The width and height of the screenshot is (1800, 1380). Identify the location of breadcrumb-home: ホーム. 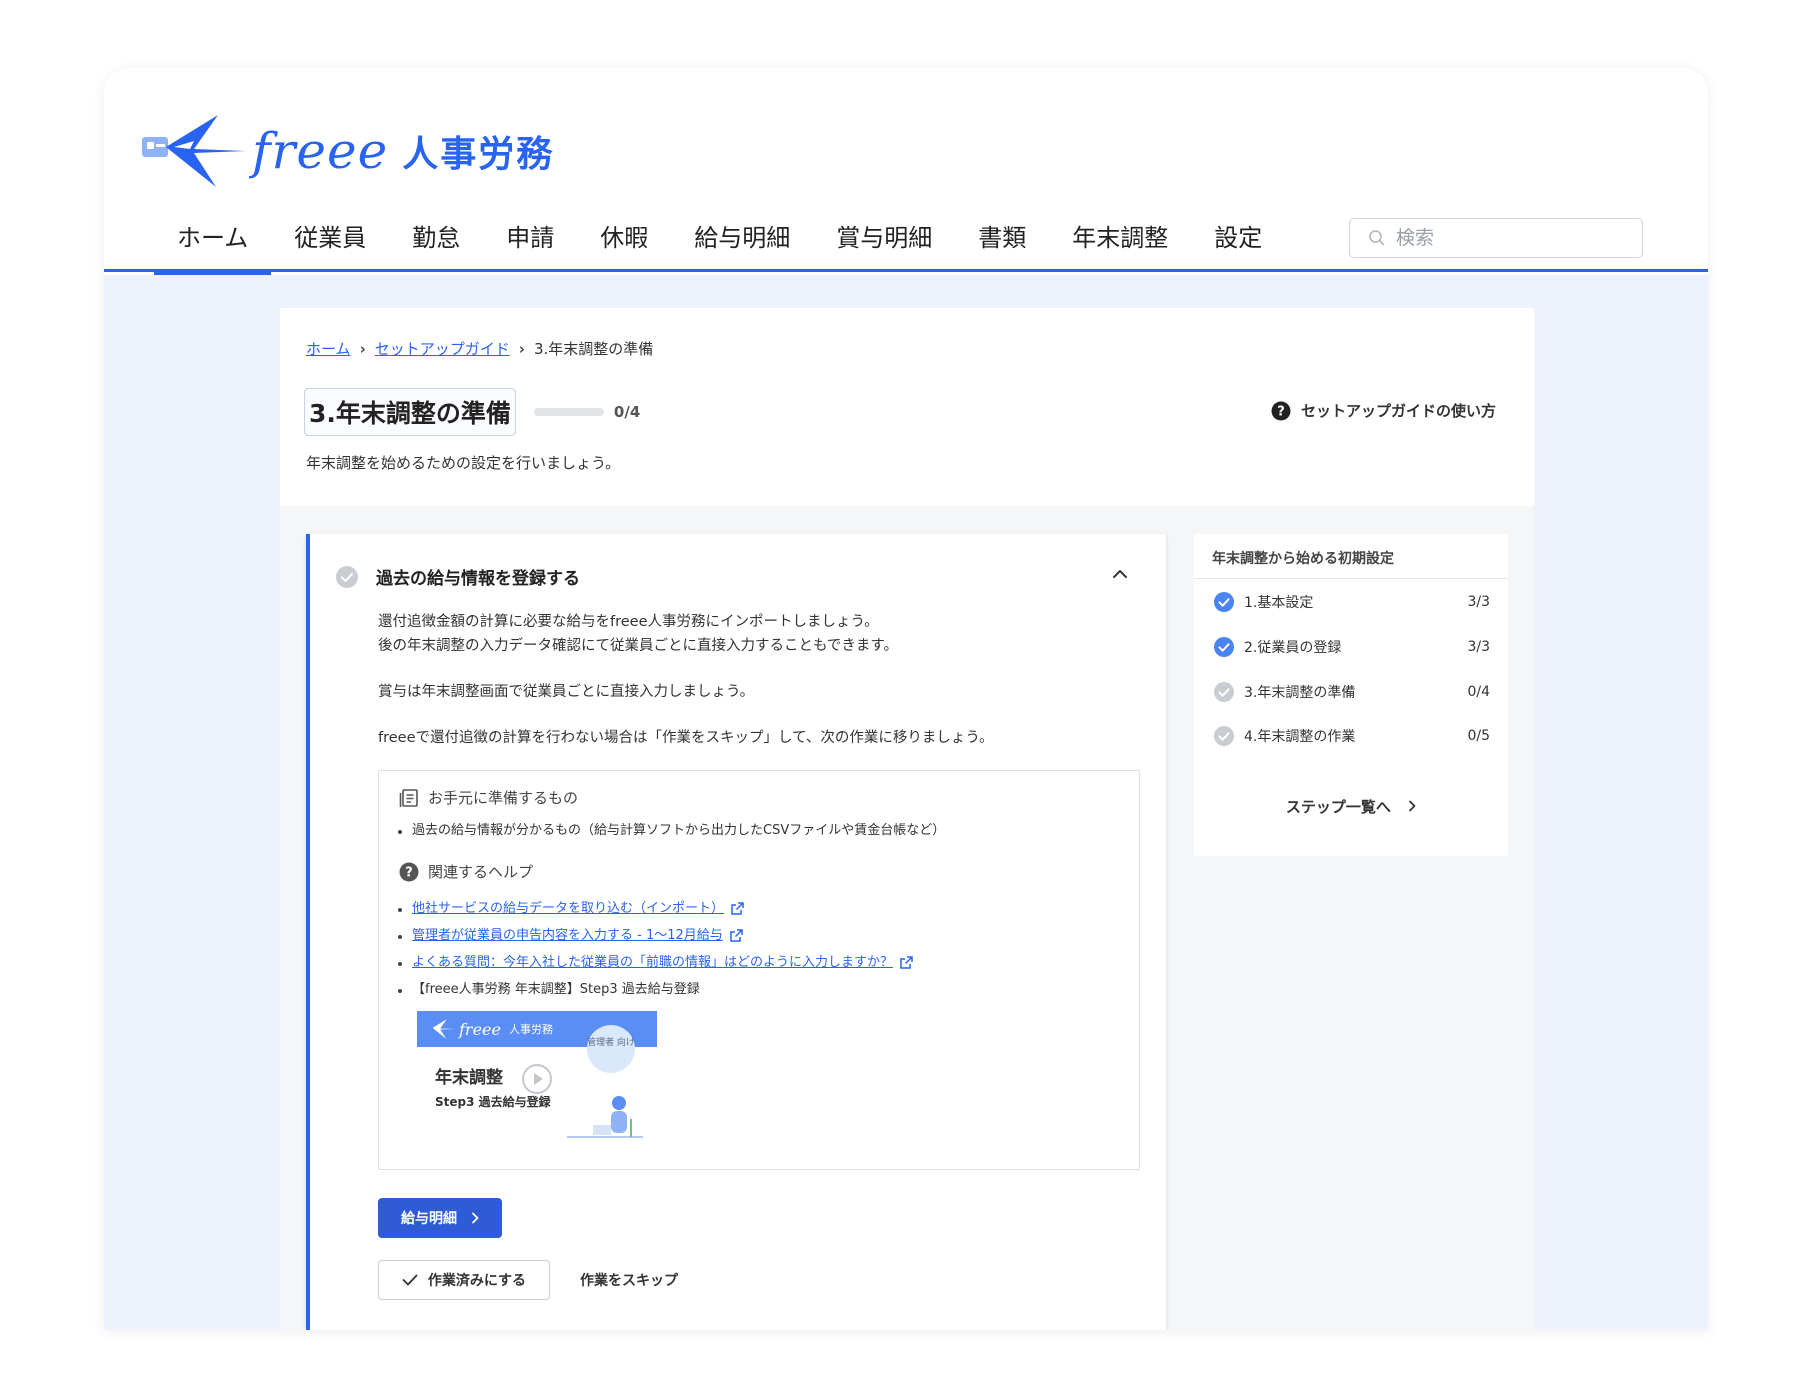
(328, 348).